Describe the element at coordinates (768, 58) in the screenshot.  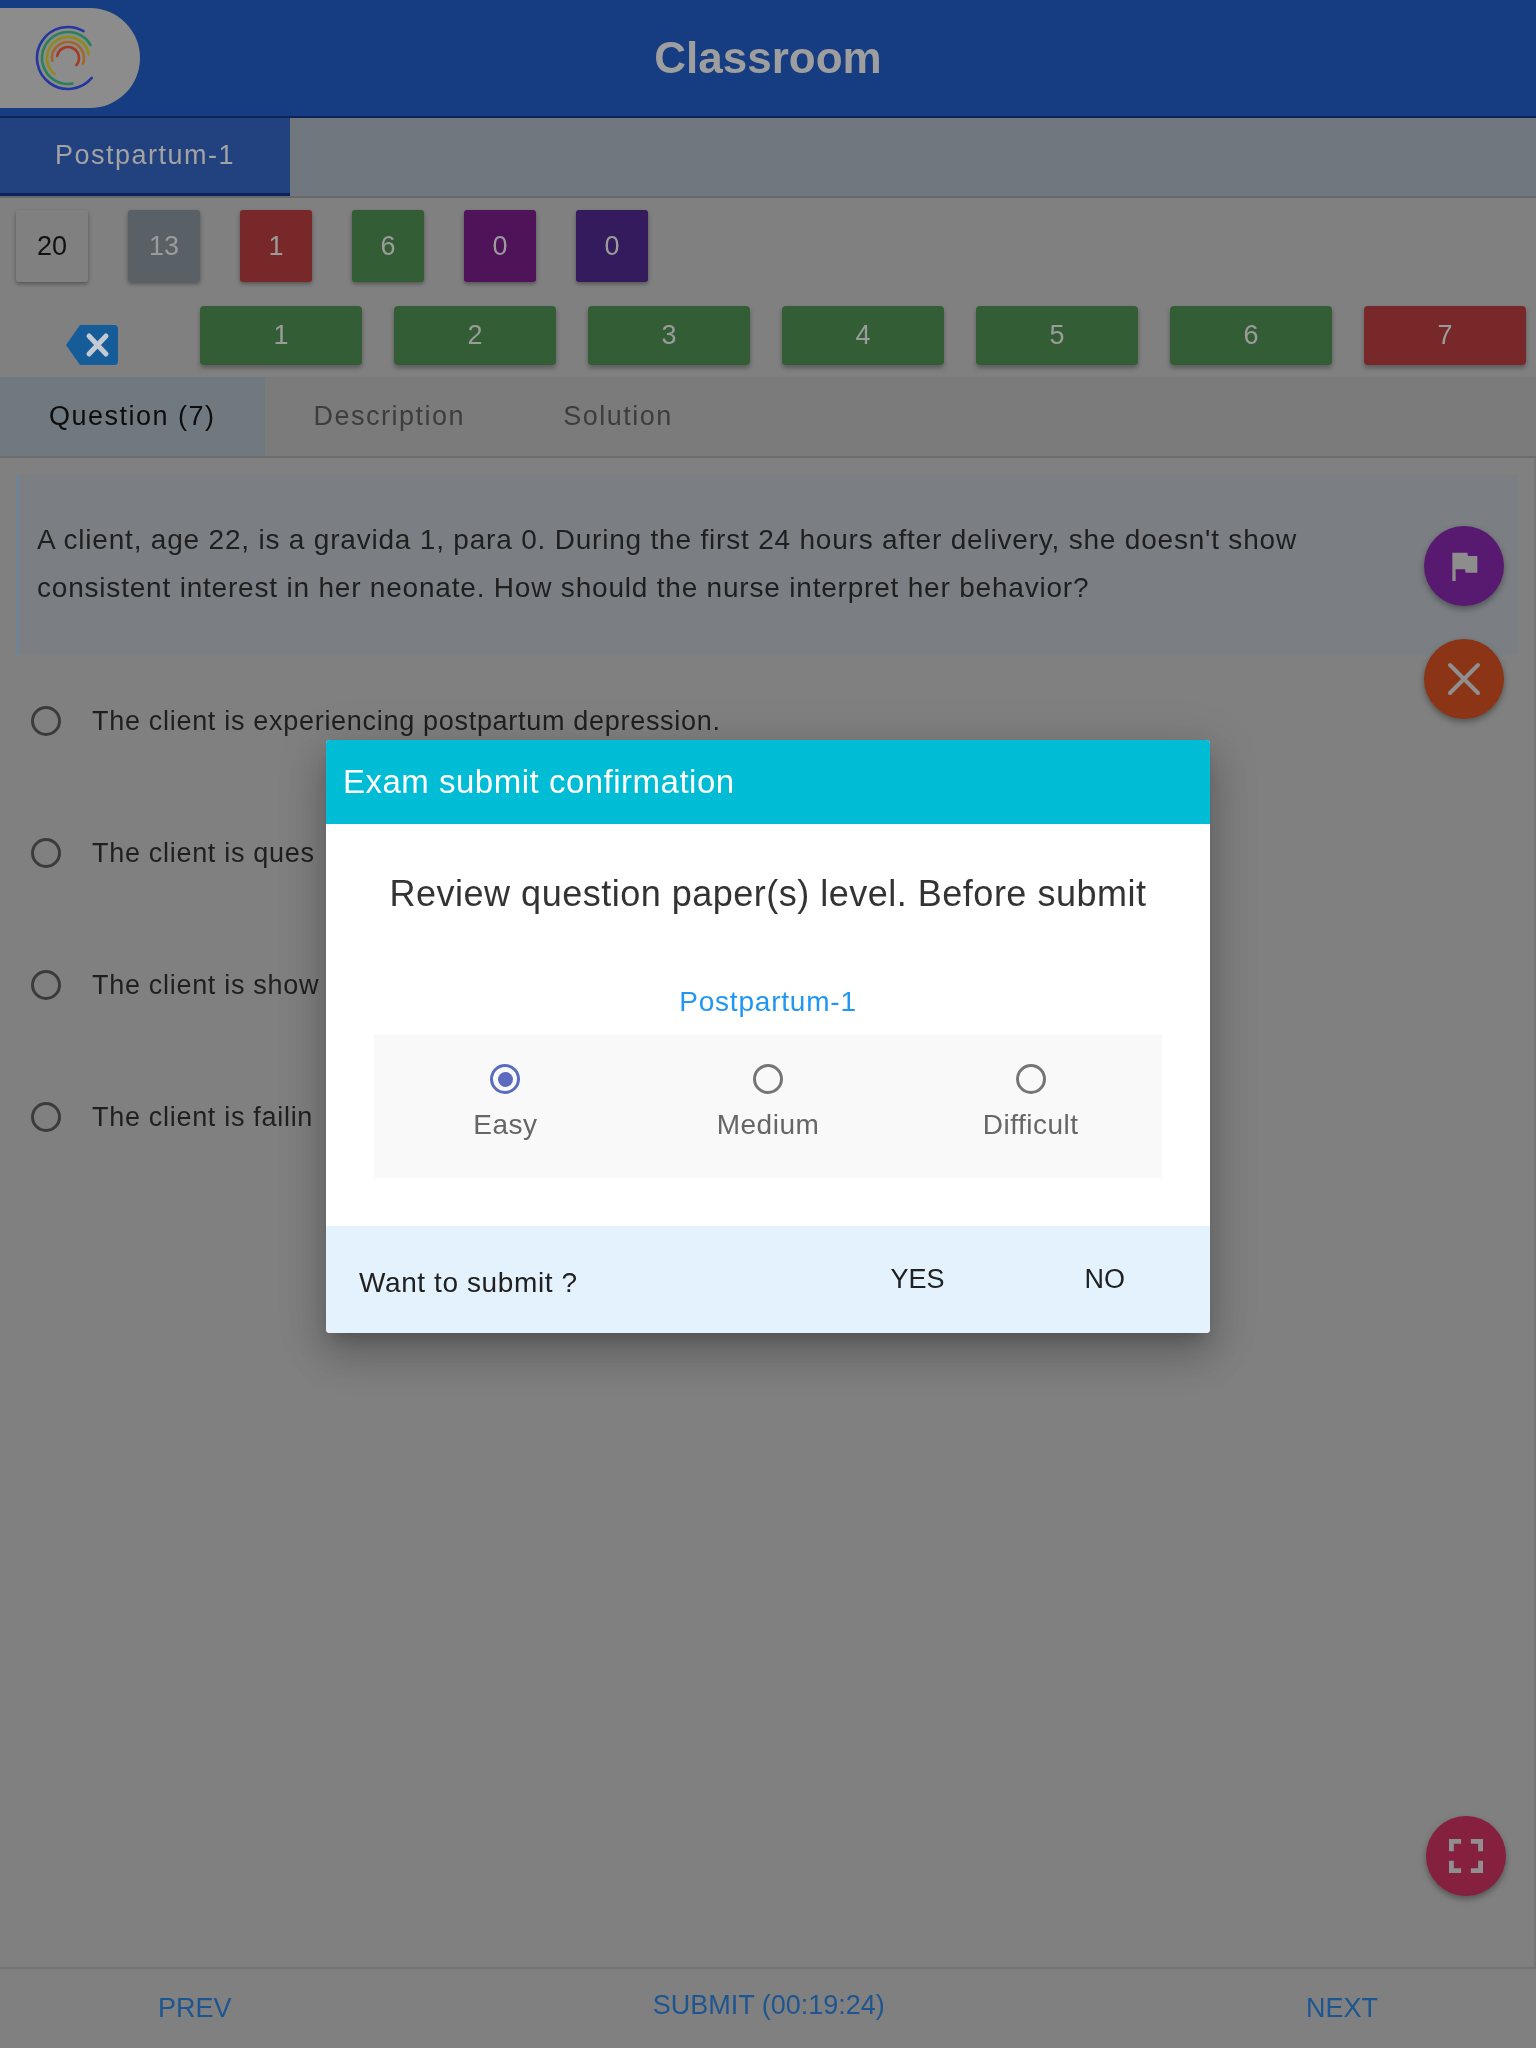
I see `app-title: Classroom` at that location.